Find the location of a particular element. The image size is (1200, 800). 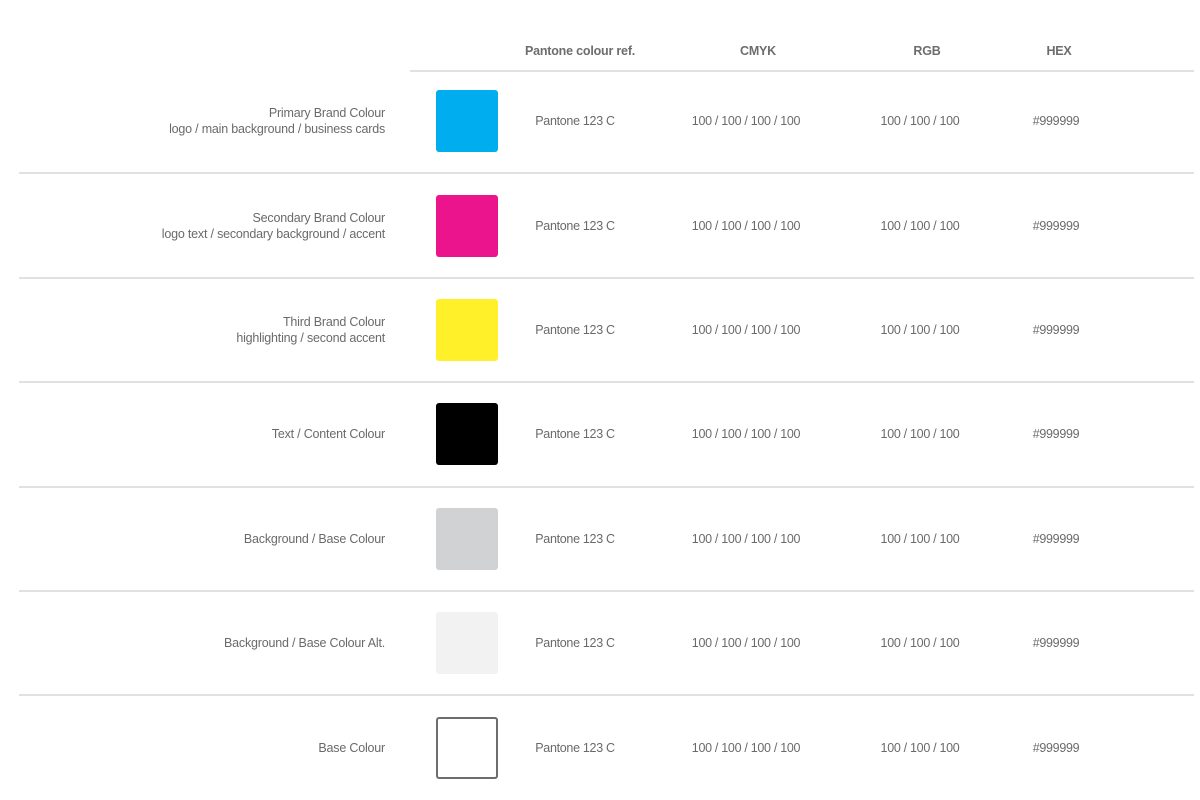

colour-title: Background / Base Colour Alt. is located at coordinates (304, 643).